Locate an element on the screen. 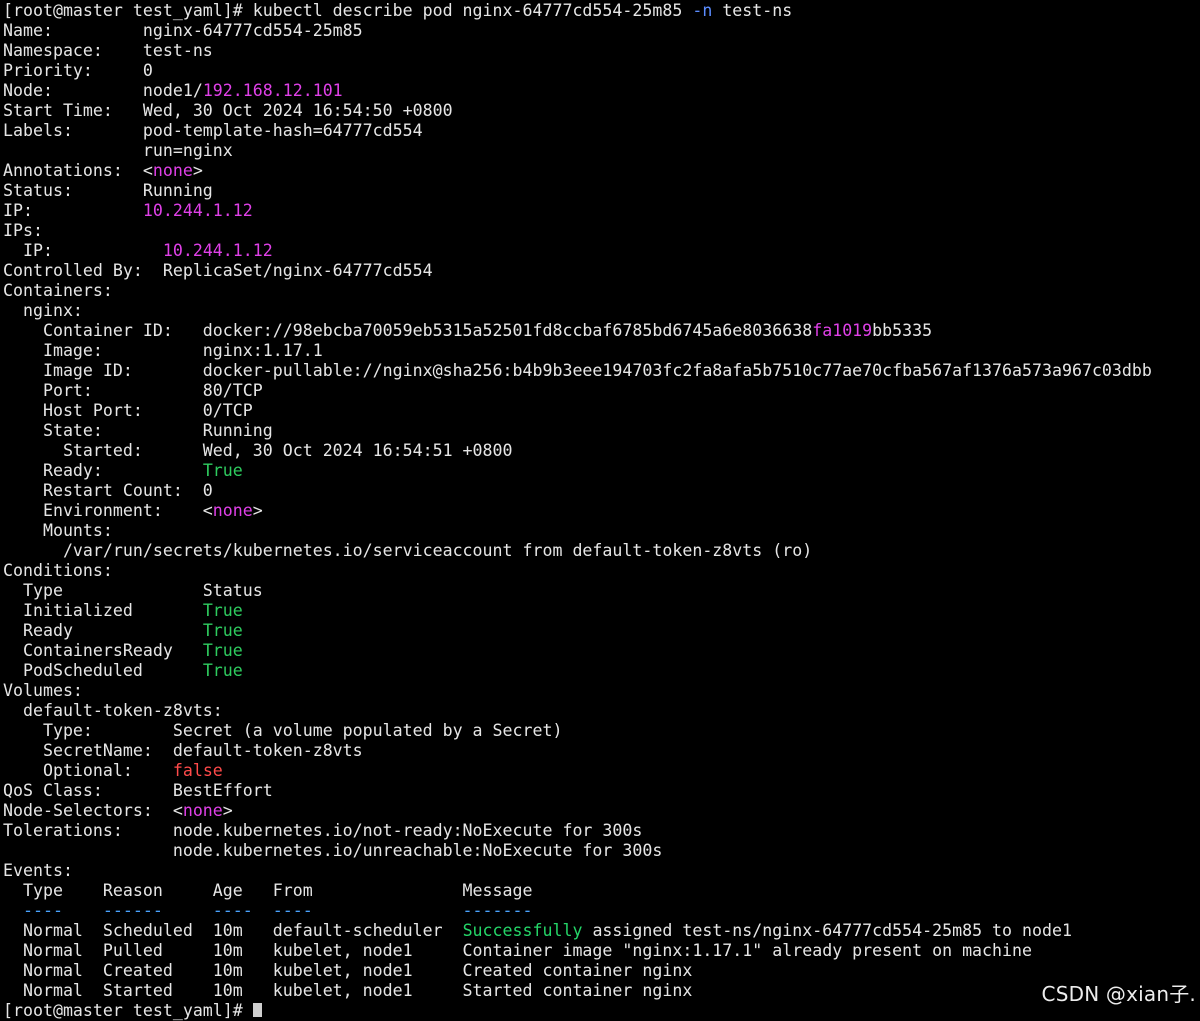 The height and width of the screenshot is (1021, 1200). terminal-text-segment: Successfully is located at coordinates (522, 930).